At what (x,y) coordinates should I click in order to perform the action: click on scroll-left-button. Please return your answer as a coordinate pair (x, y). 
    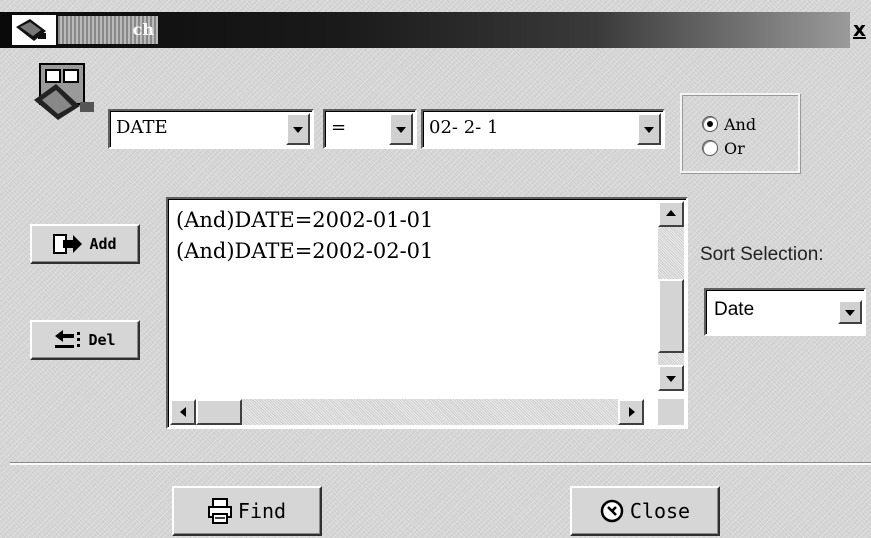
    Looking at the image, I should click on (183, 412).